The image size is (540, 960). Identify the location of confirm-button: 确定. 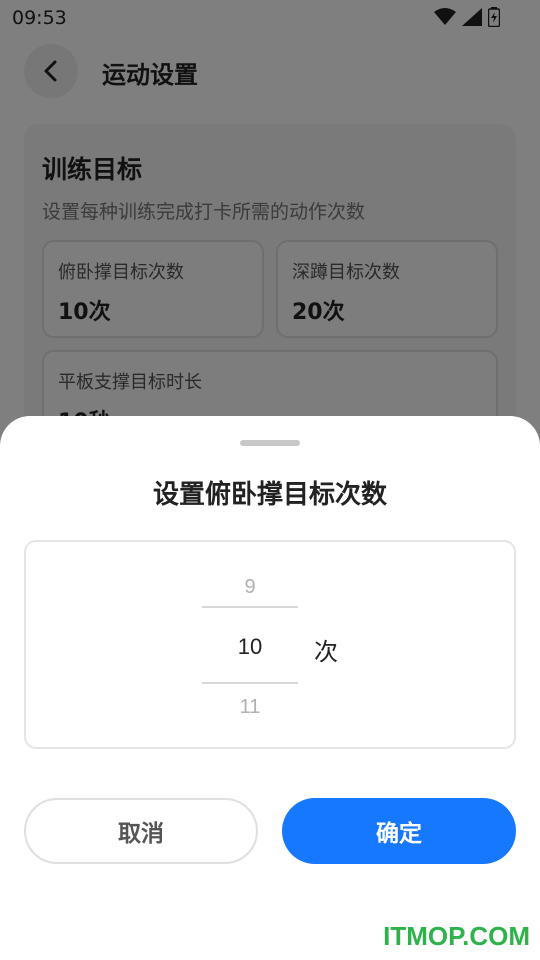
(399, 831).